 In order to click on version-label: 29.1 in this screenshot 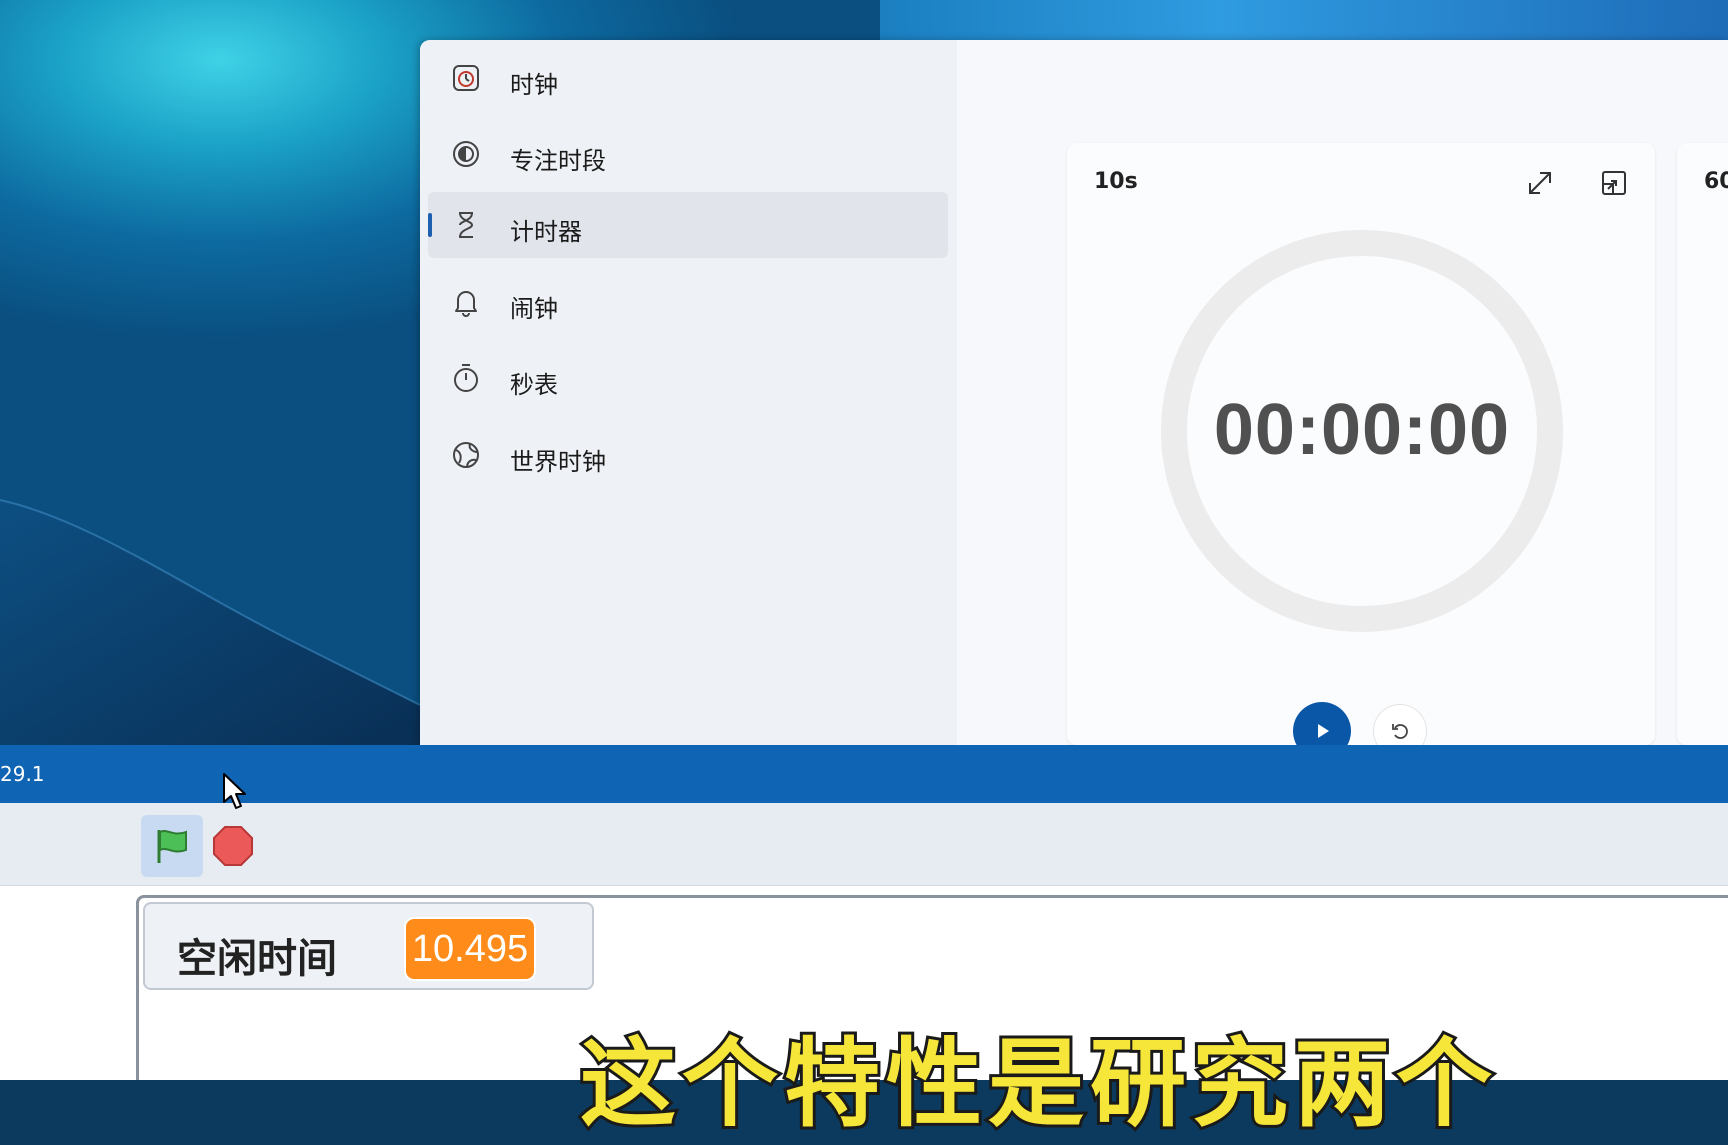, I will do `click(22, 774)`.